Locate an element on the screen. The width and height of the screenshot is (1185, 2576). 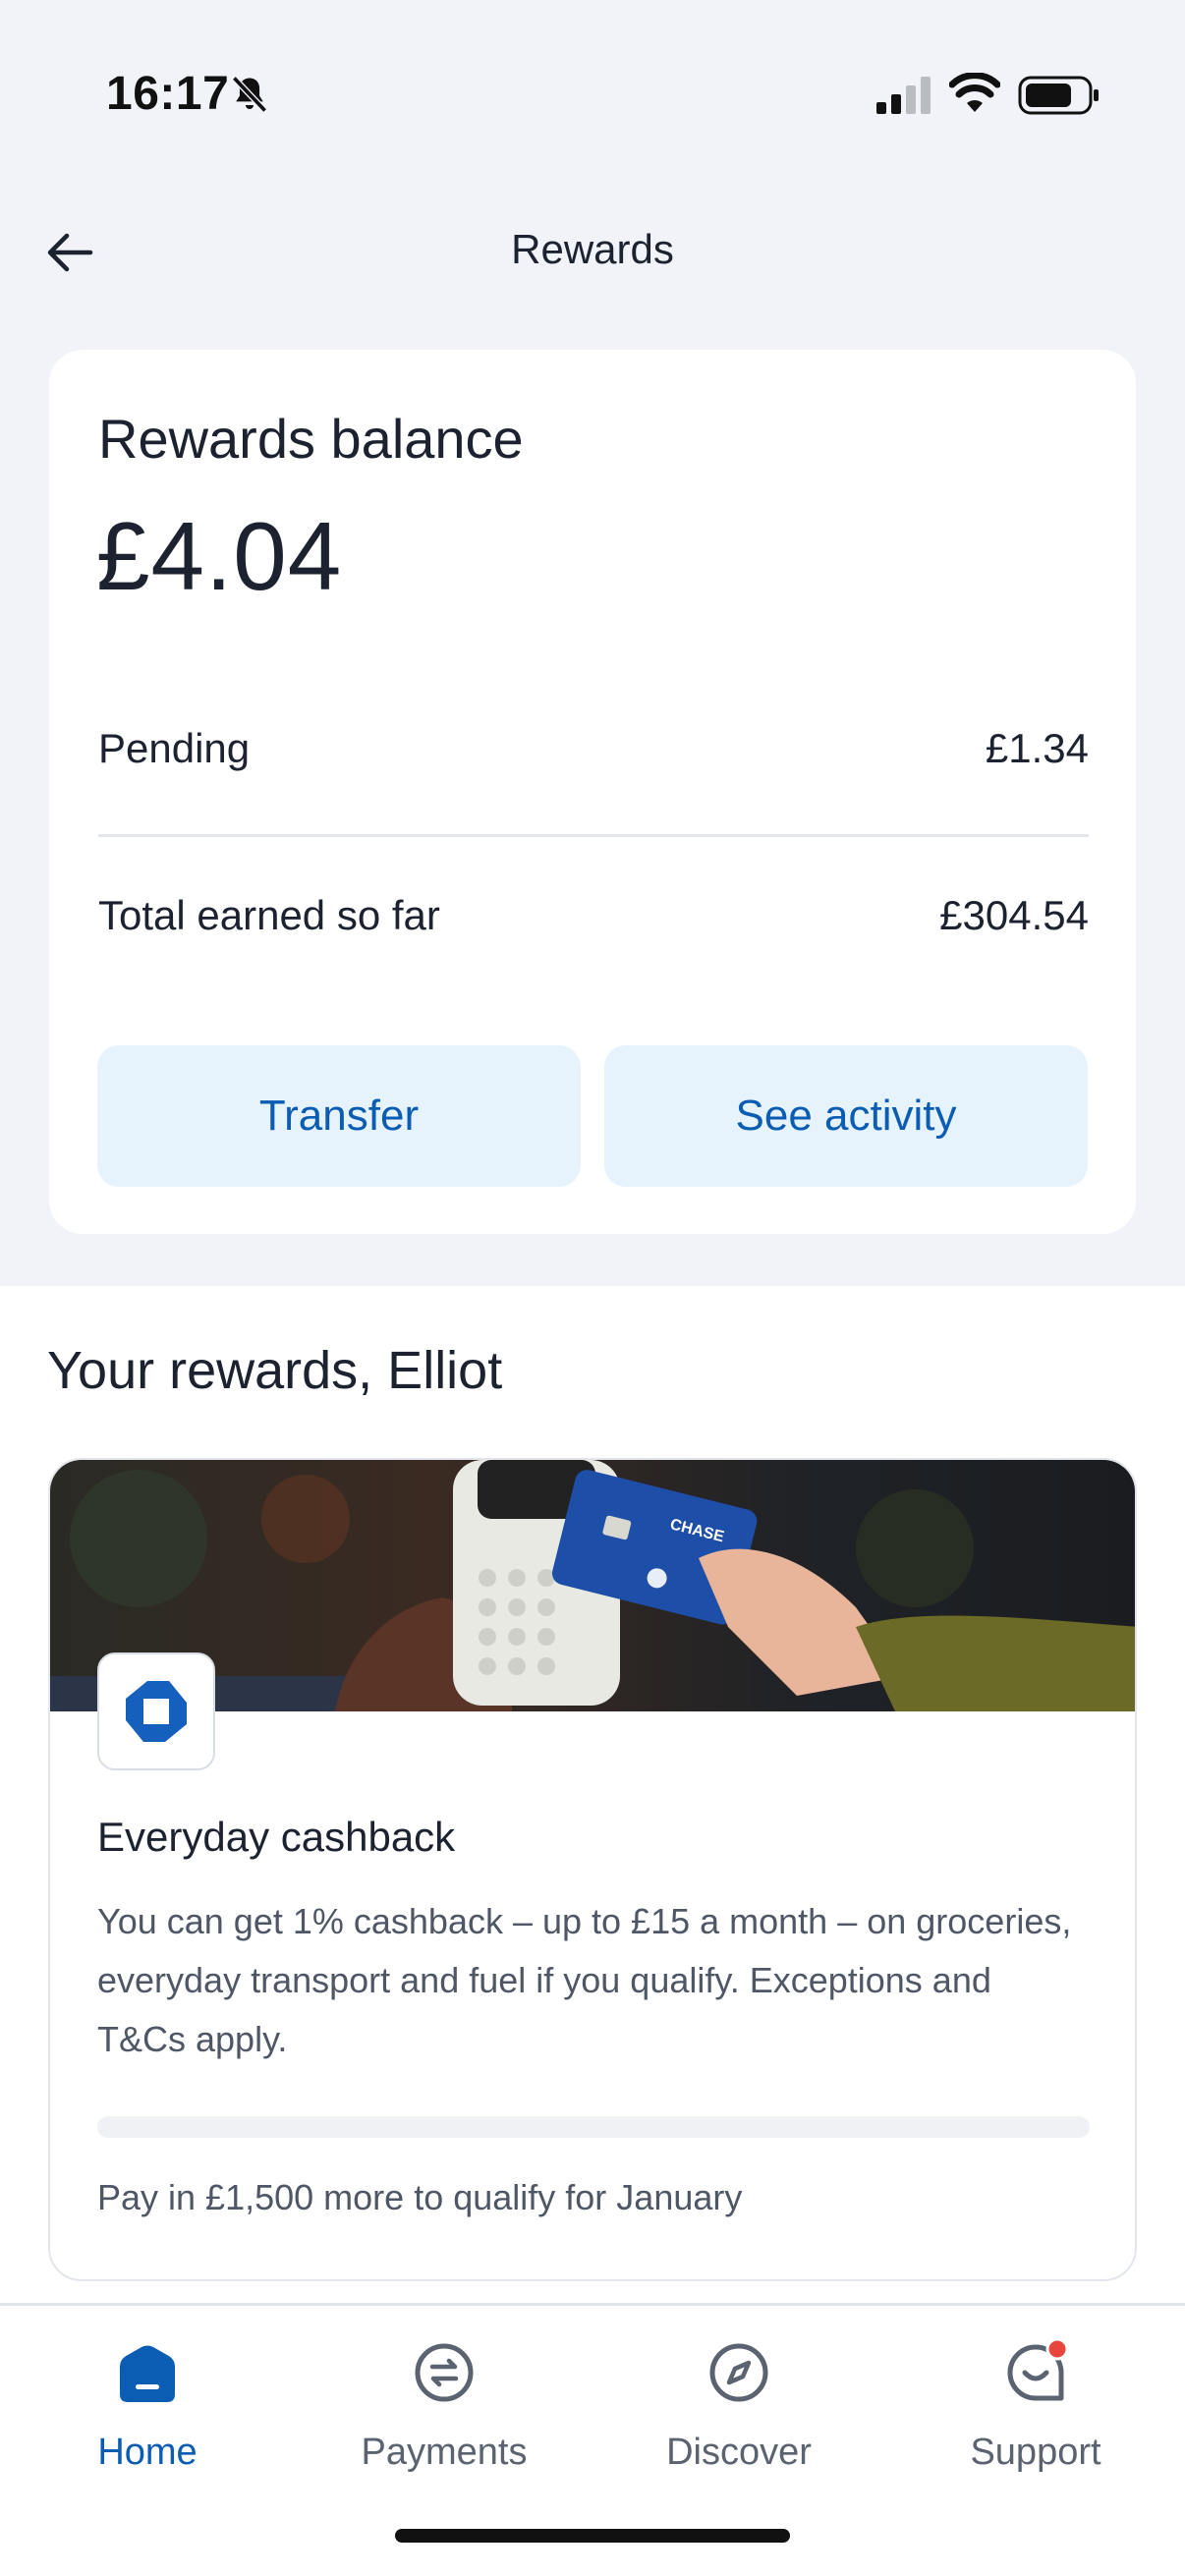
tab-support-label: Support is located at coordinates (1035, 2452).